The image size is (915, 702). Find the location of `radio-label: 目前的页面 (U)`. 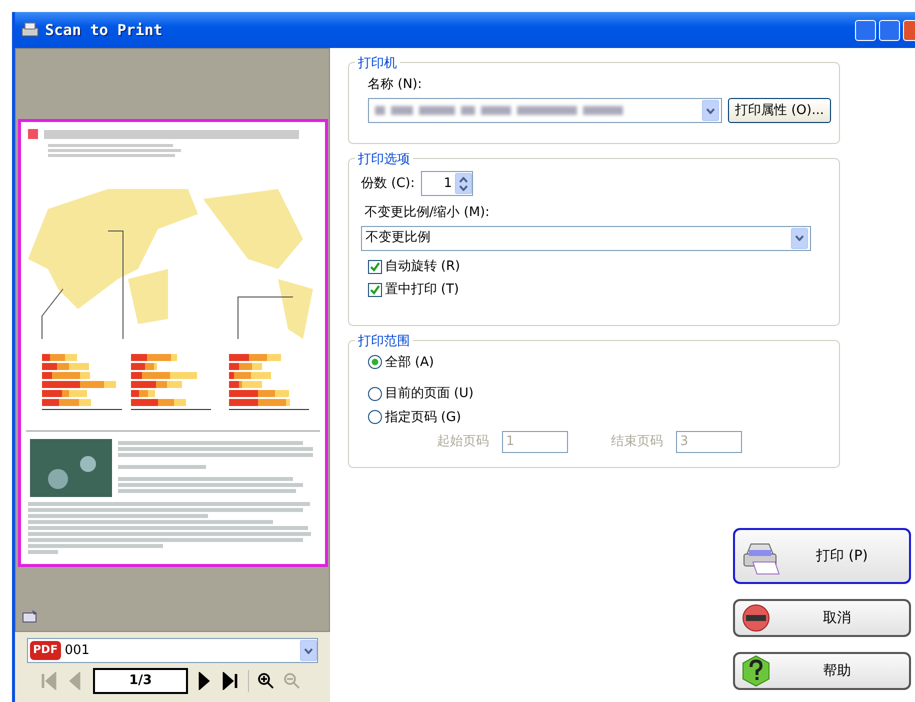

radio-label: 目前的页面 (U) is located at coordinates (429, 394).